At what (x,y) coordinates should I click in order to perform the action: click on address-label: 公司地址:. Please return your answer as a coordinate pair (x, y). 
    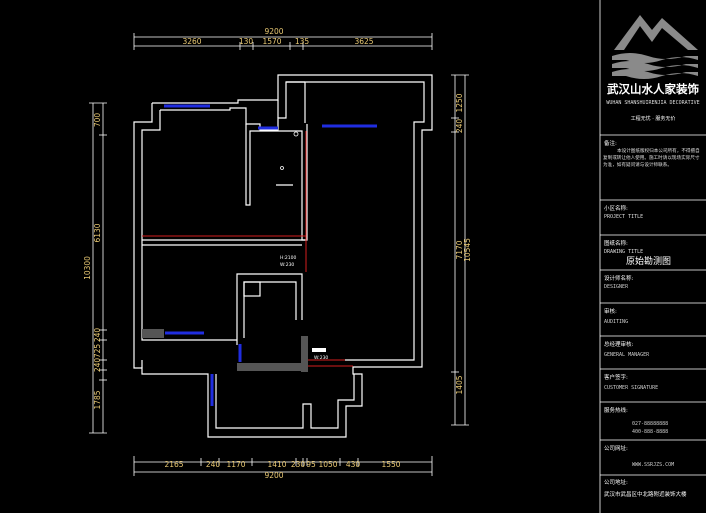
    Looking at the image, I should click on (616, 482).